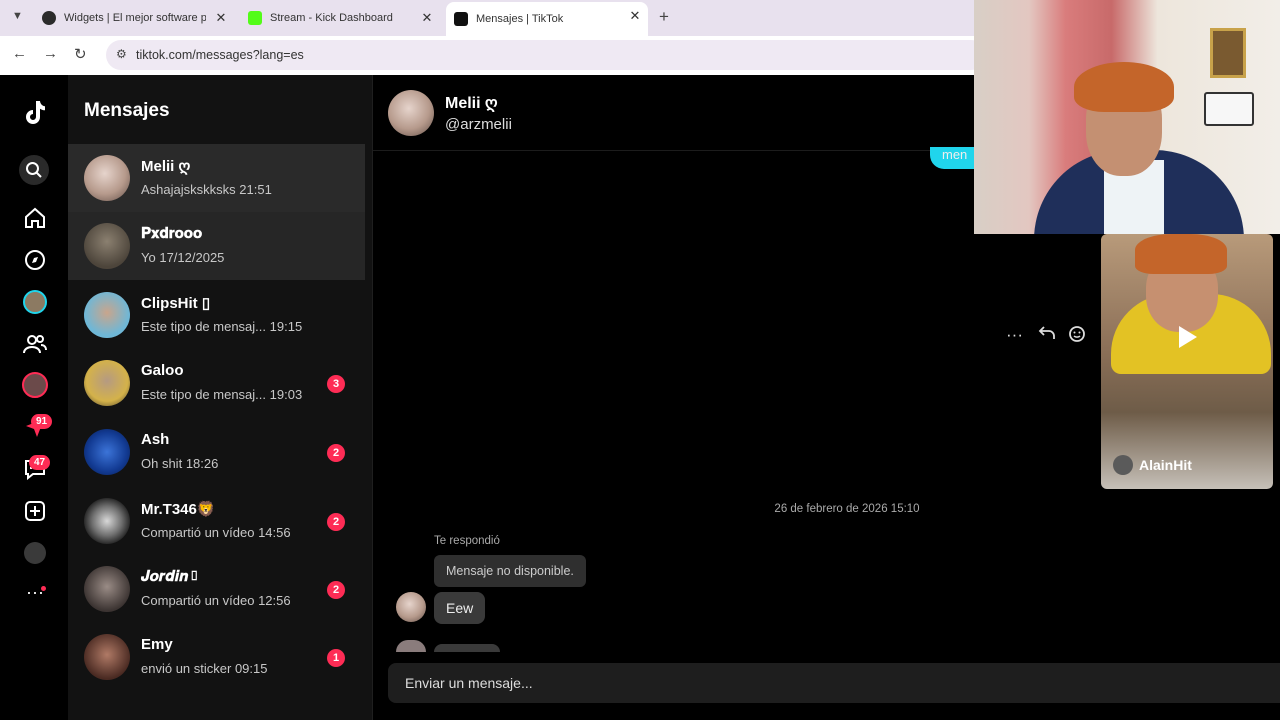 The width and height of the screenshot is (1280, 720). What do you see at coordinates (50, 53) in the screenshot?
I see `forward-icon: →` at bounding box center [50, 53].